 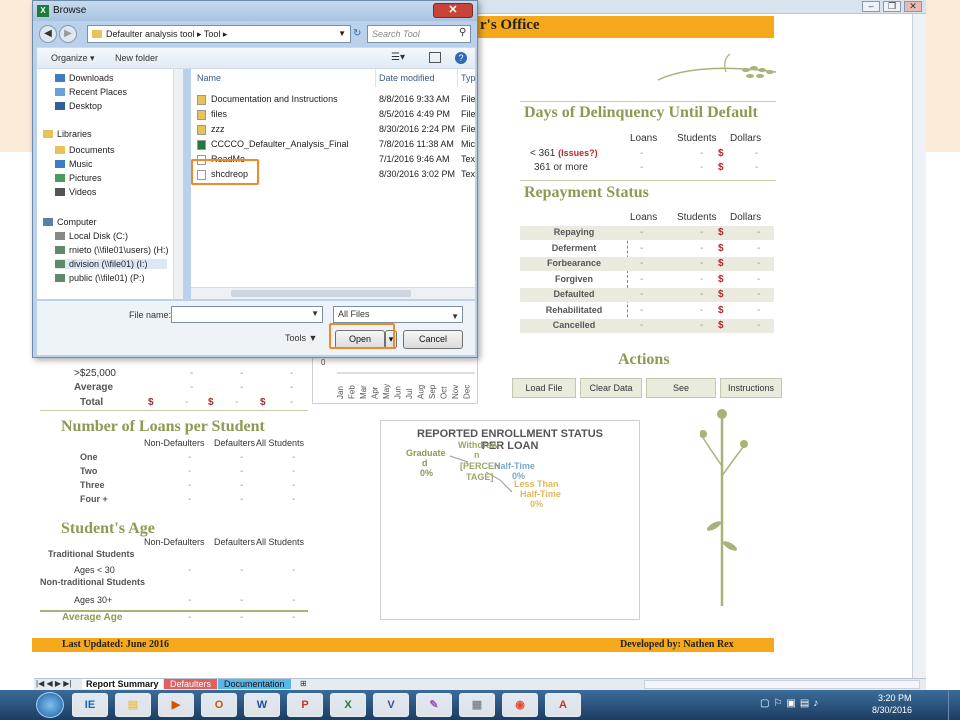 What do you see at coordinates (462, 32) in the screenshot?
I see `search-icon: ⚲` at bounding box center [462, 32].